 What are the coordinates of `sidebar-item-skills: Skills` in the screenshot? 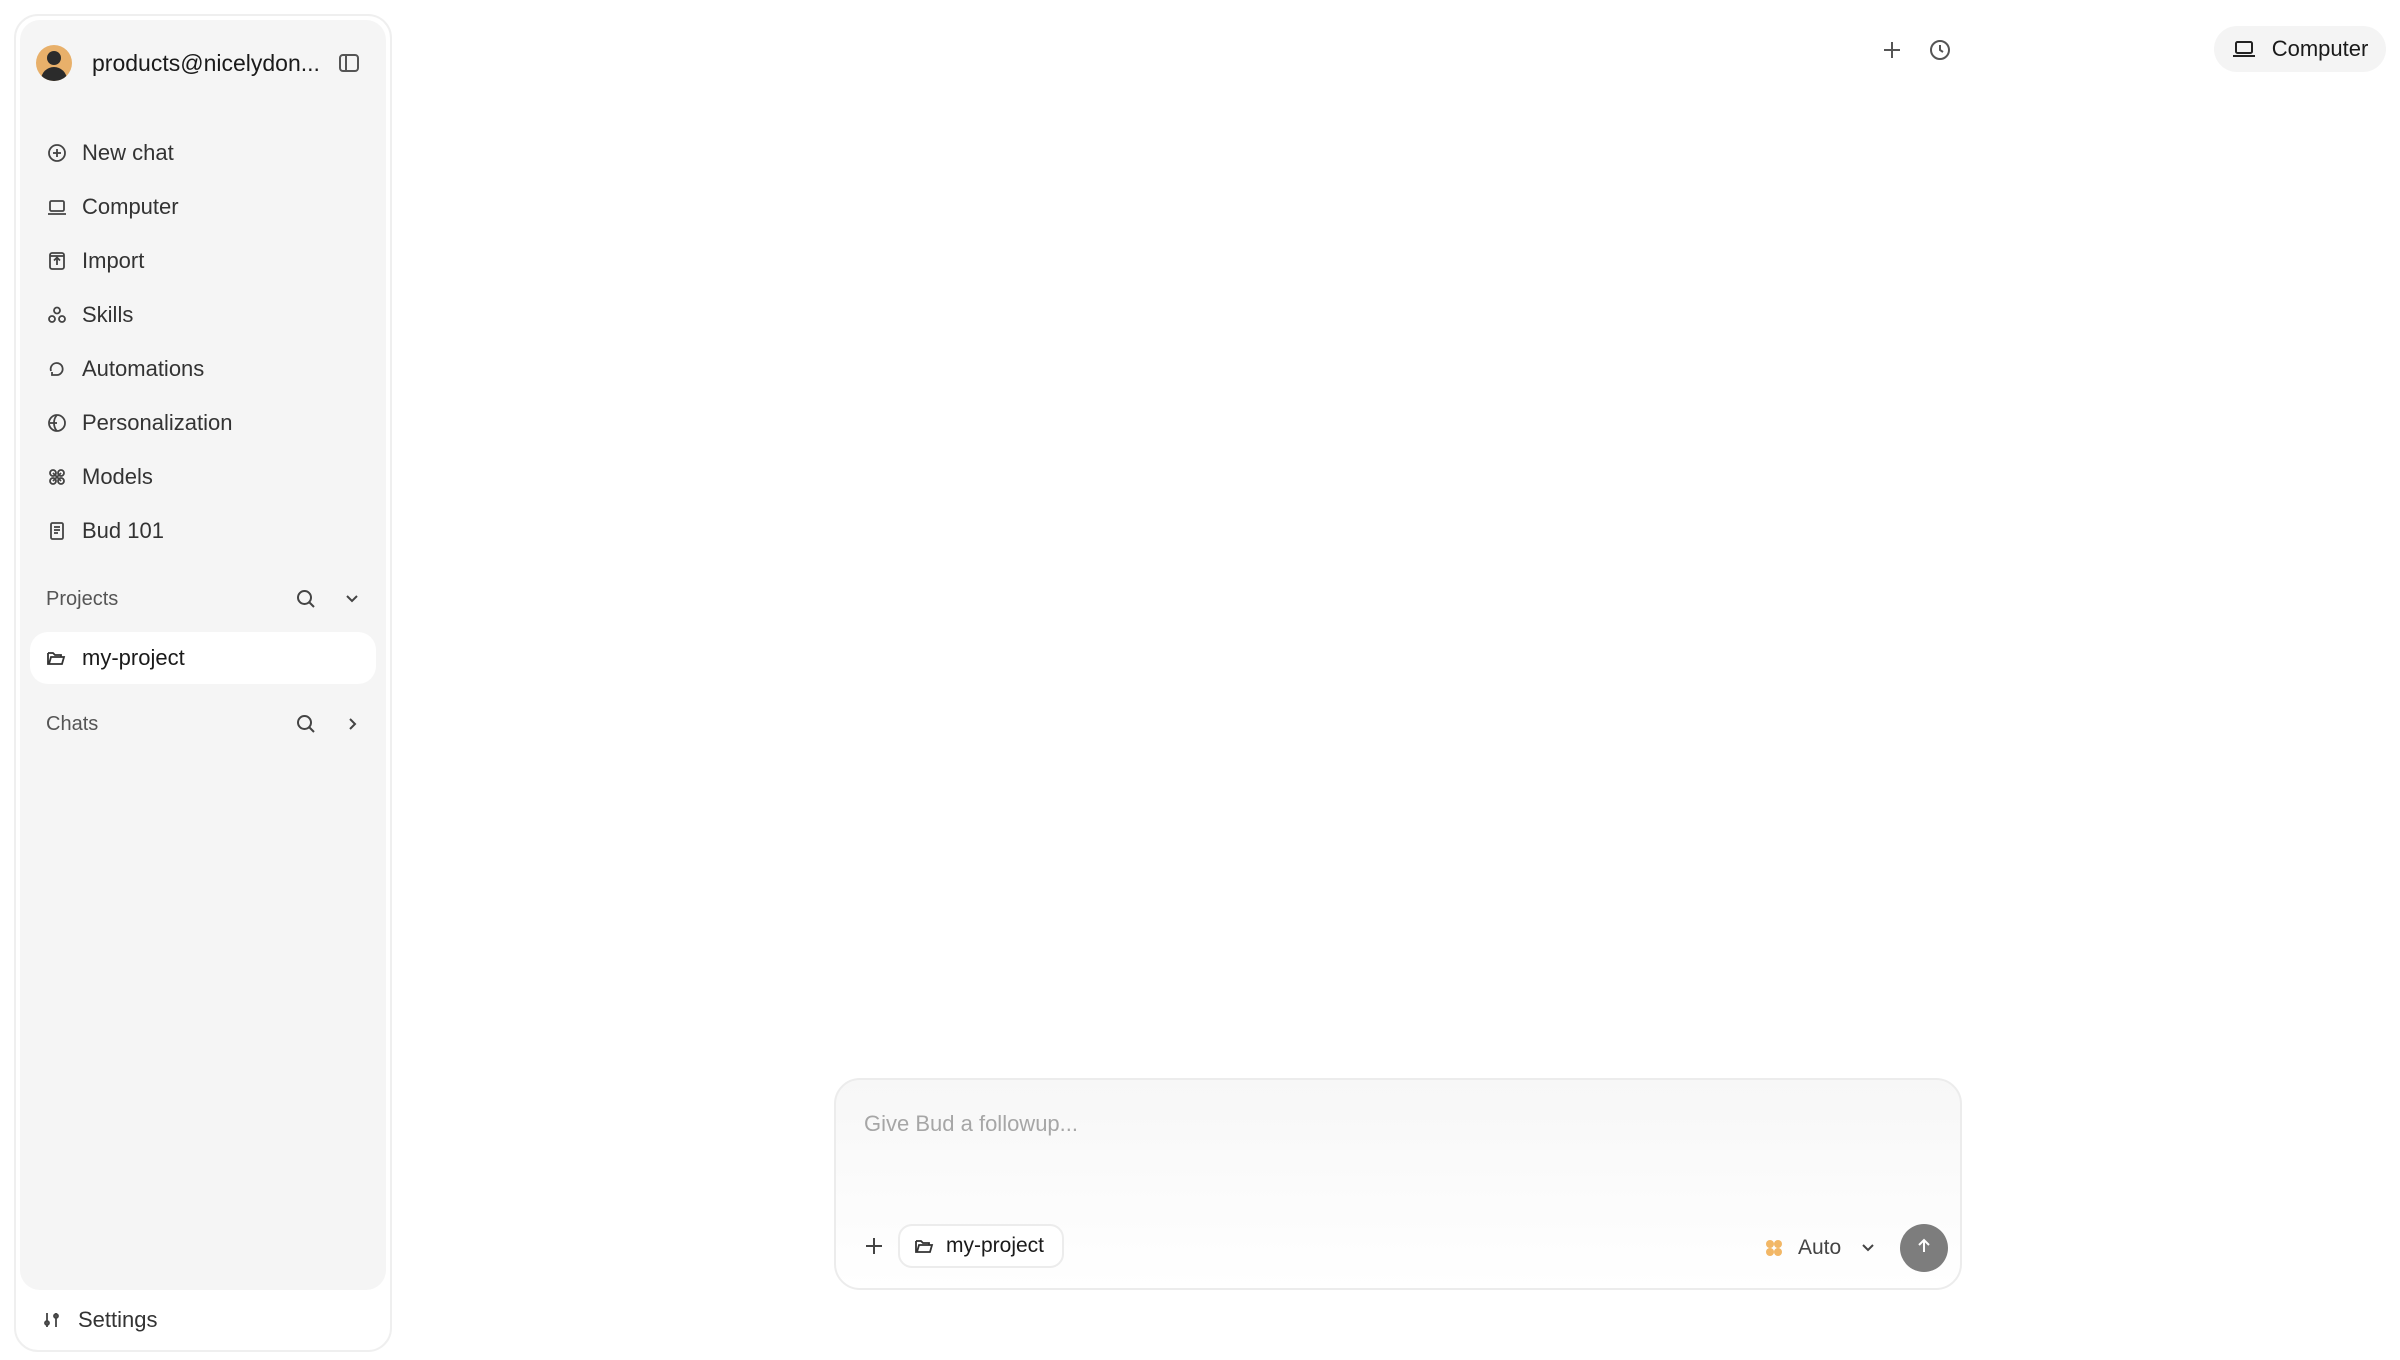 It's located at (203, 315).